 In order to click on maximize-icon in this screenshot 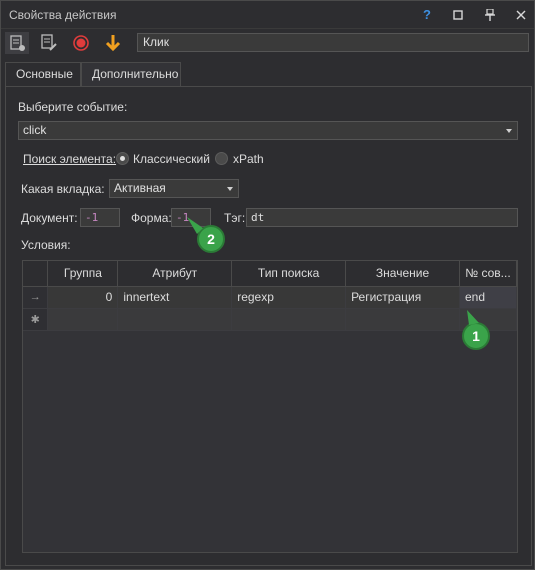, I will do `click(458, 15)`.